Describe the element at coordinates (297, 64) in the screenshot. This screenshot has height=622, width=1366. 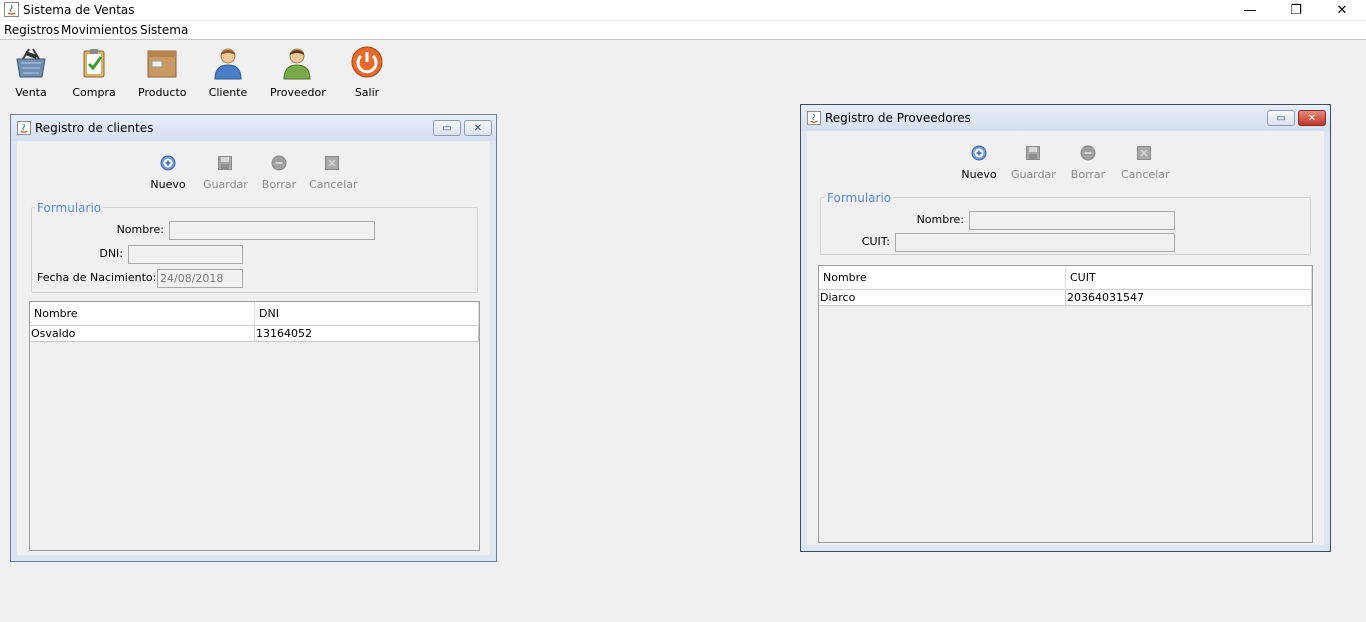
I see `supplier-person-icon` at that location.